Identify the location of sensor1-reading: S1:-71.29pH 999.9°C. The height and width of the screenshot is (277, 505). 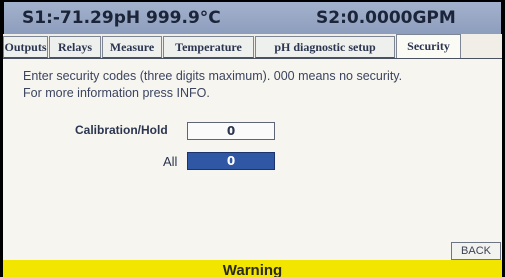
(121, 18).